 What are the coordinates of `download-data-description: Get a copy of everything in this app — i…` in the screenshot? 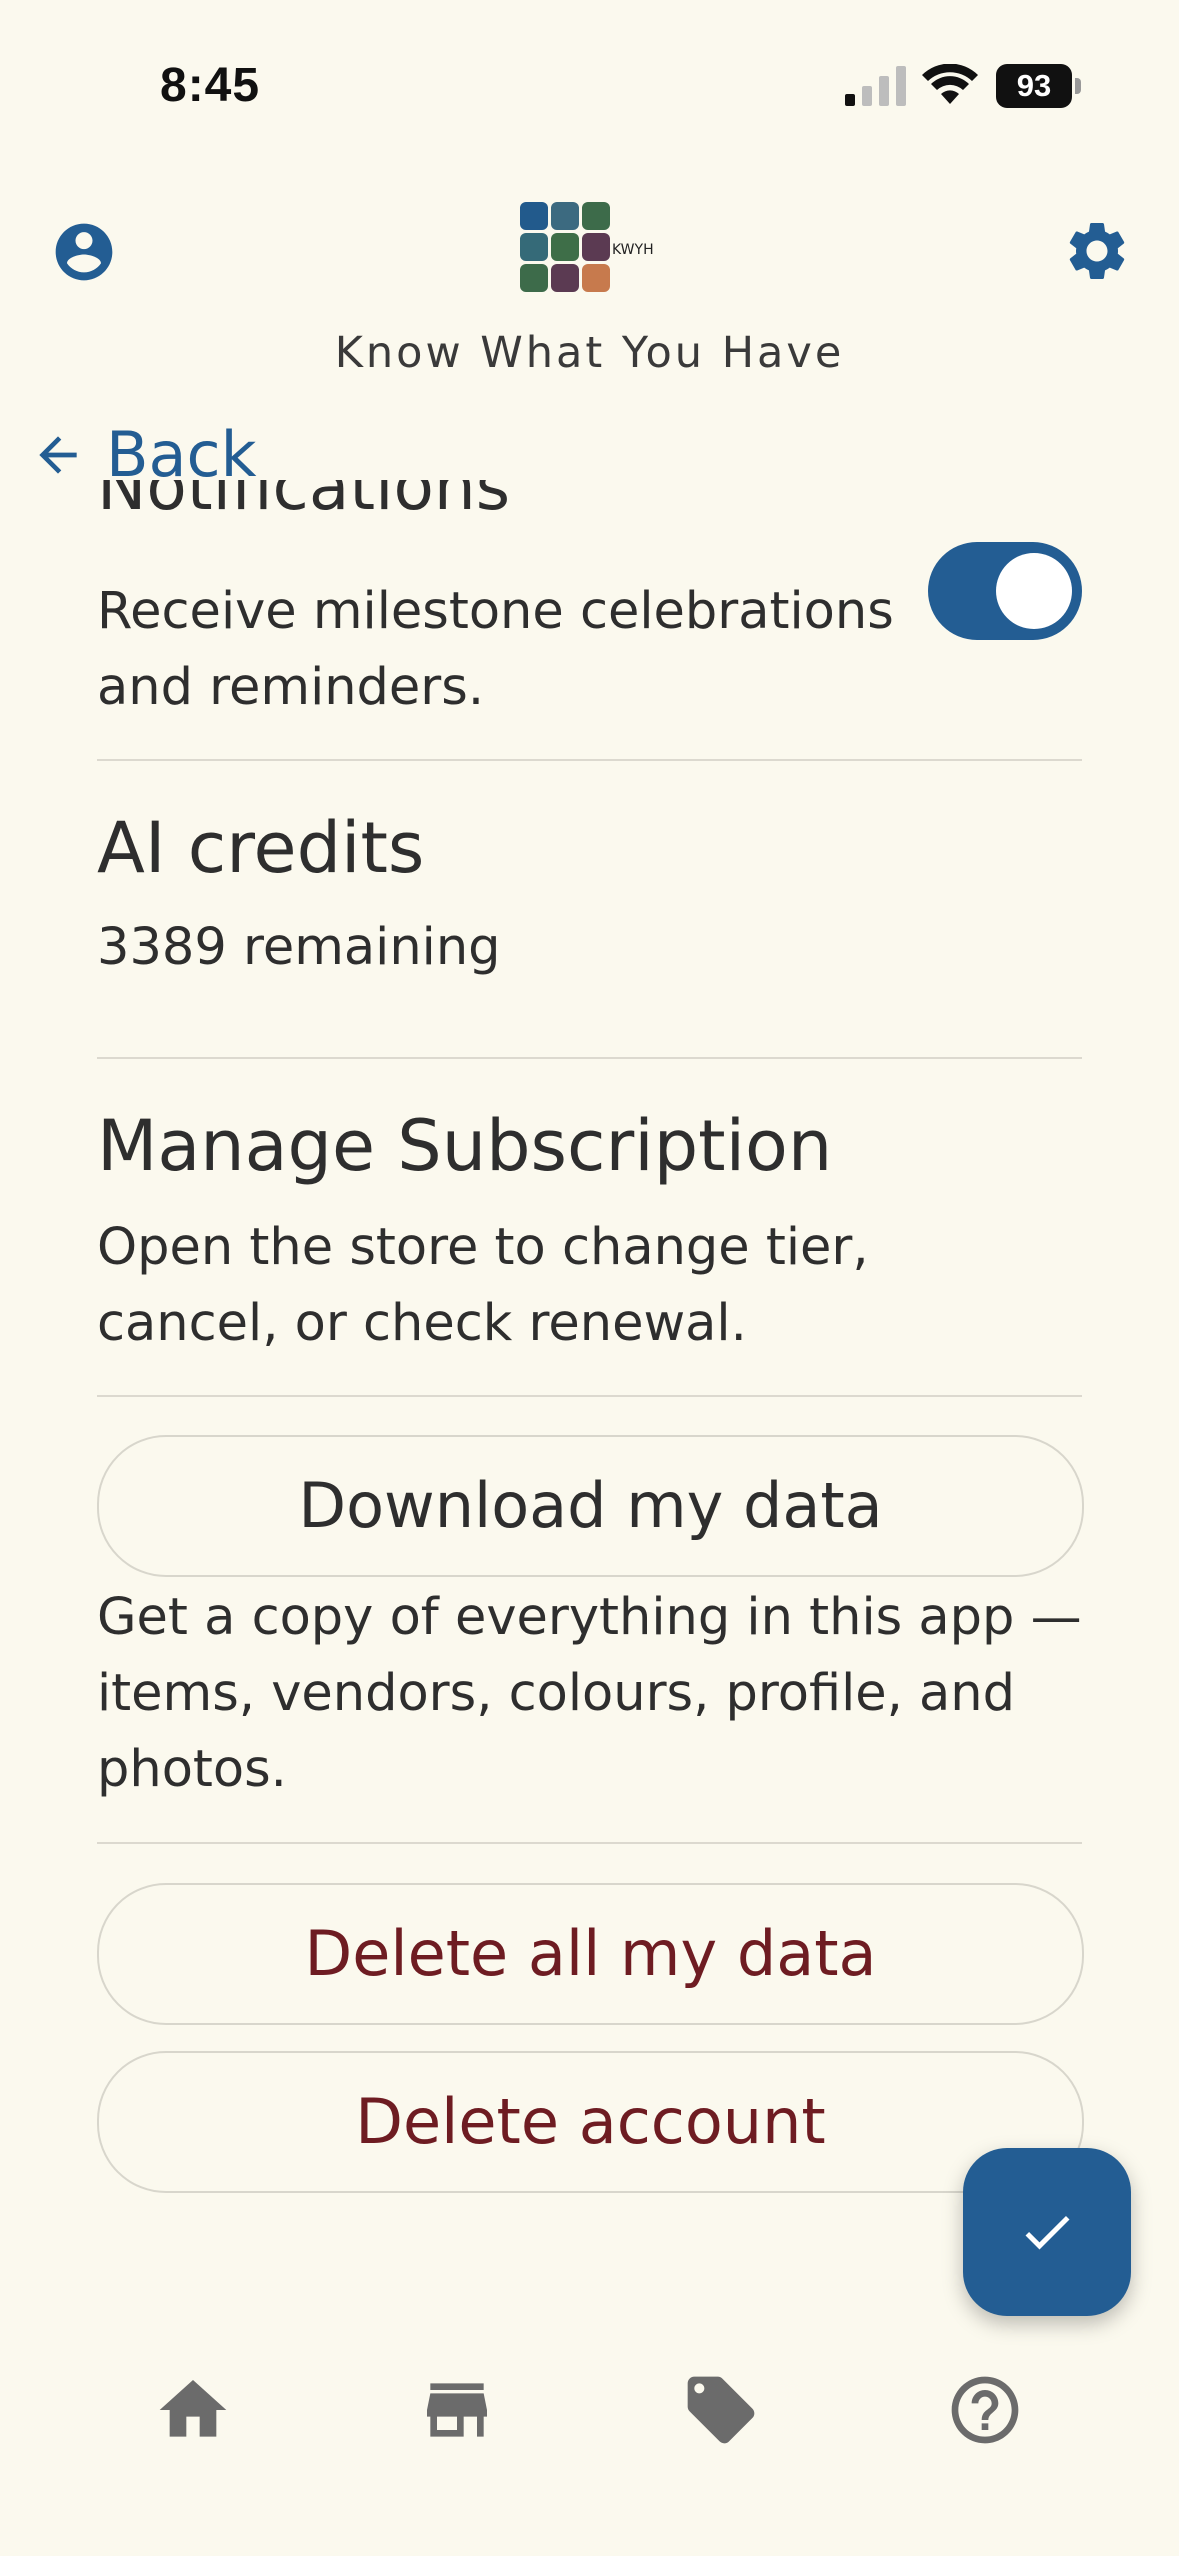 It's located at (589, 1693).